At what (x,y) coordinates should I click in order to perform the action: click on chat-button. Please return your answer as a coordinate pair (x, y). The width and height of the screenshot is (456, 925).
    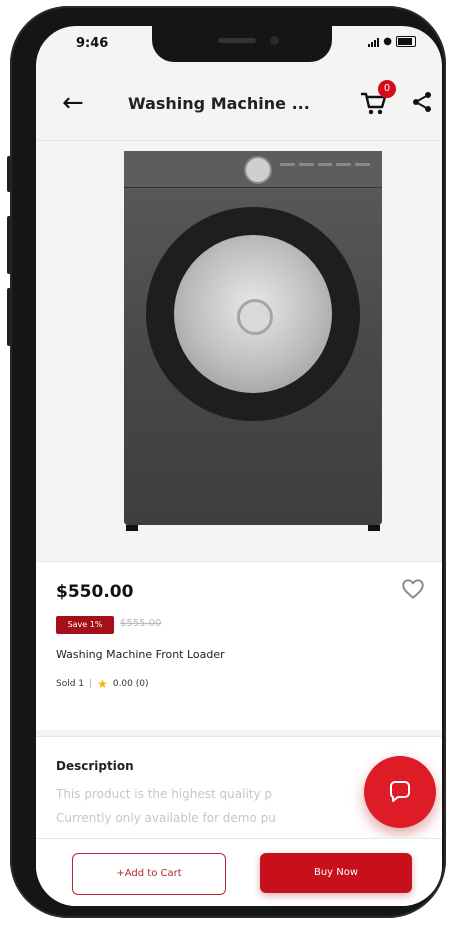
    Looking at the image, I should click on (400, 792).